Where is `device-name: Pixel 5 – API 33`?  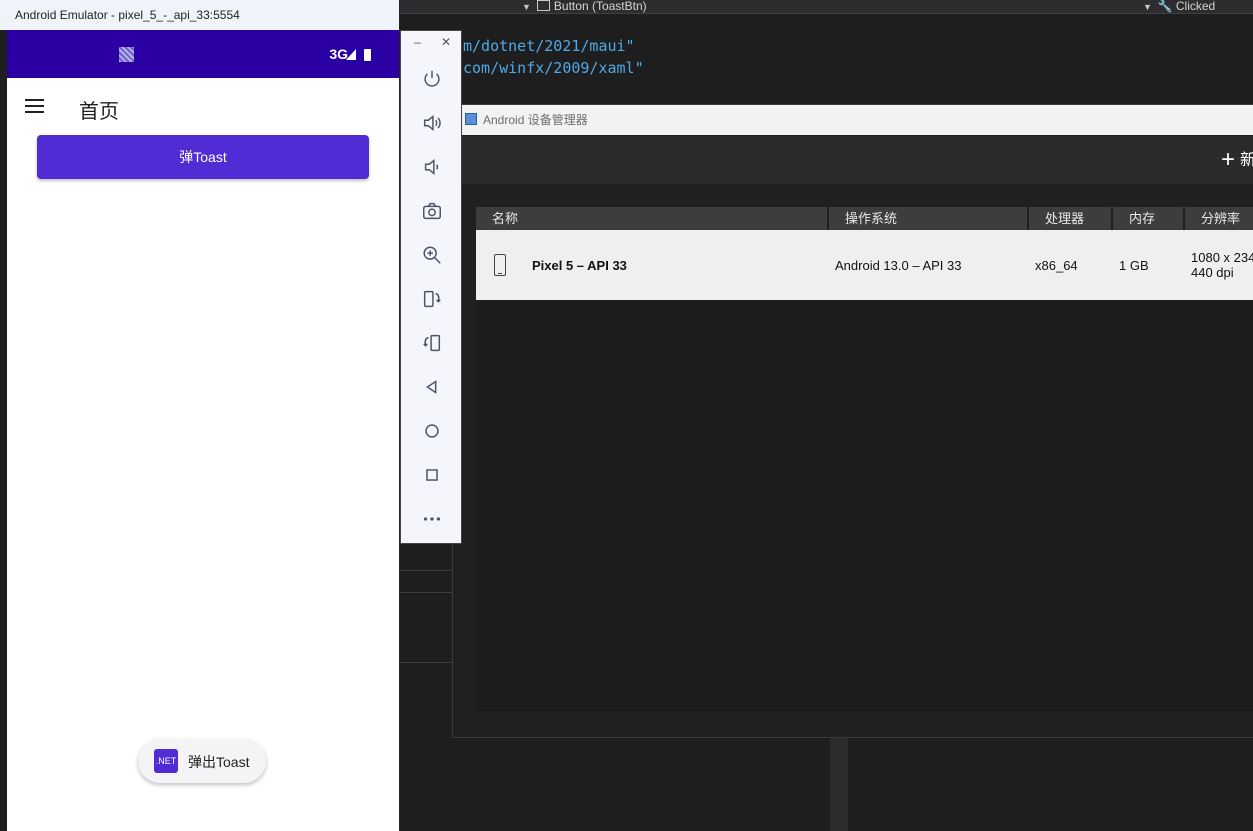 device-name: Pixel 5 – API 33 is located at coordinates (579, 265).